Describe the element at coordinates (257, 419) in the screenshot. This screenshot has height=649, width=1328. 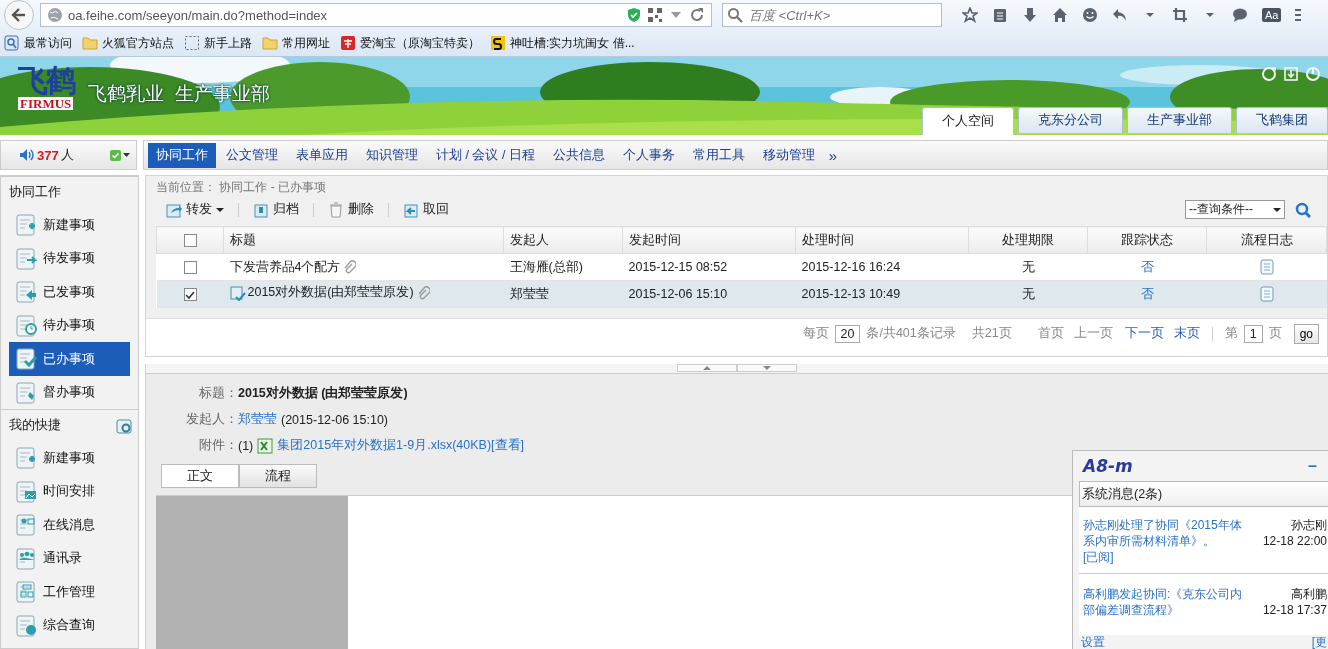
I see `sender-link: 郑莹莹` at that location.